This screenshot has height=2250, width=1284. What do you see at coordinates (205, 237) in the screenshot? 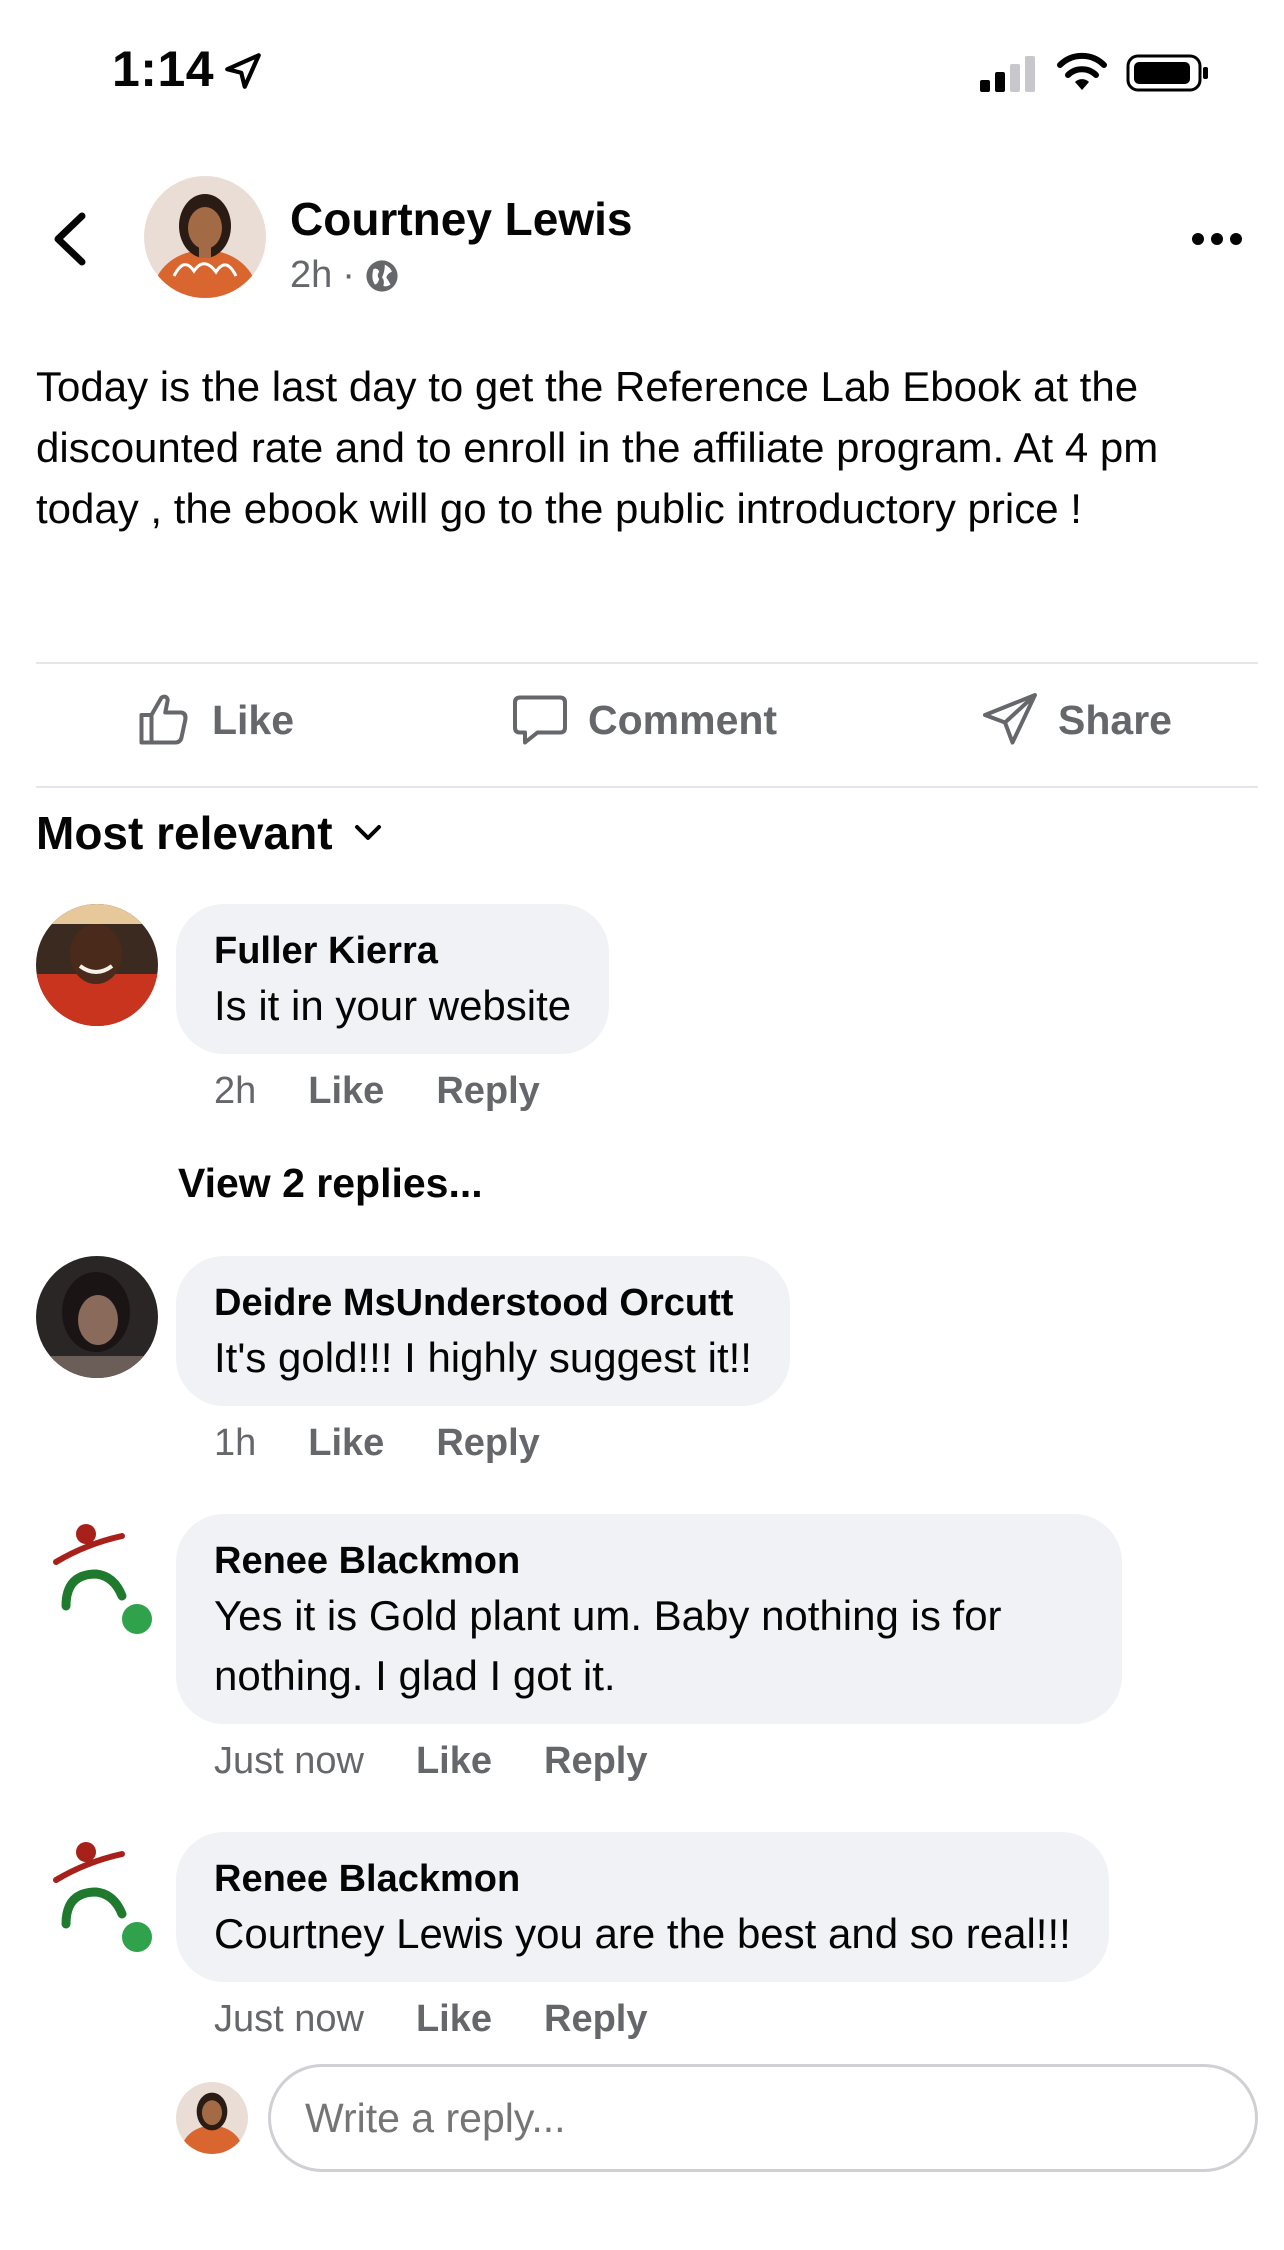
I see `author-avatar` at bounding box center [205, 237].